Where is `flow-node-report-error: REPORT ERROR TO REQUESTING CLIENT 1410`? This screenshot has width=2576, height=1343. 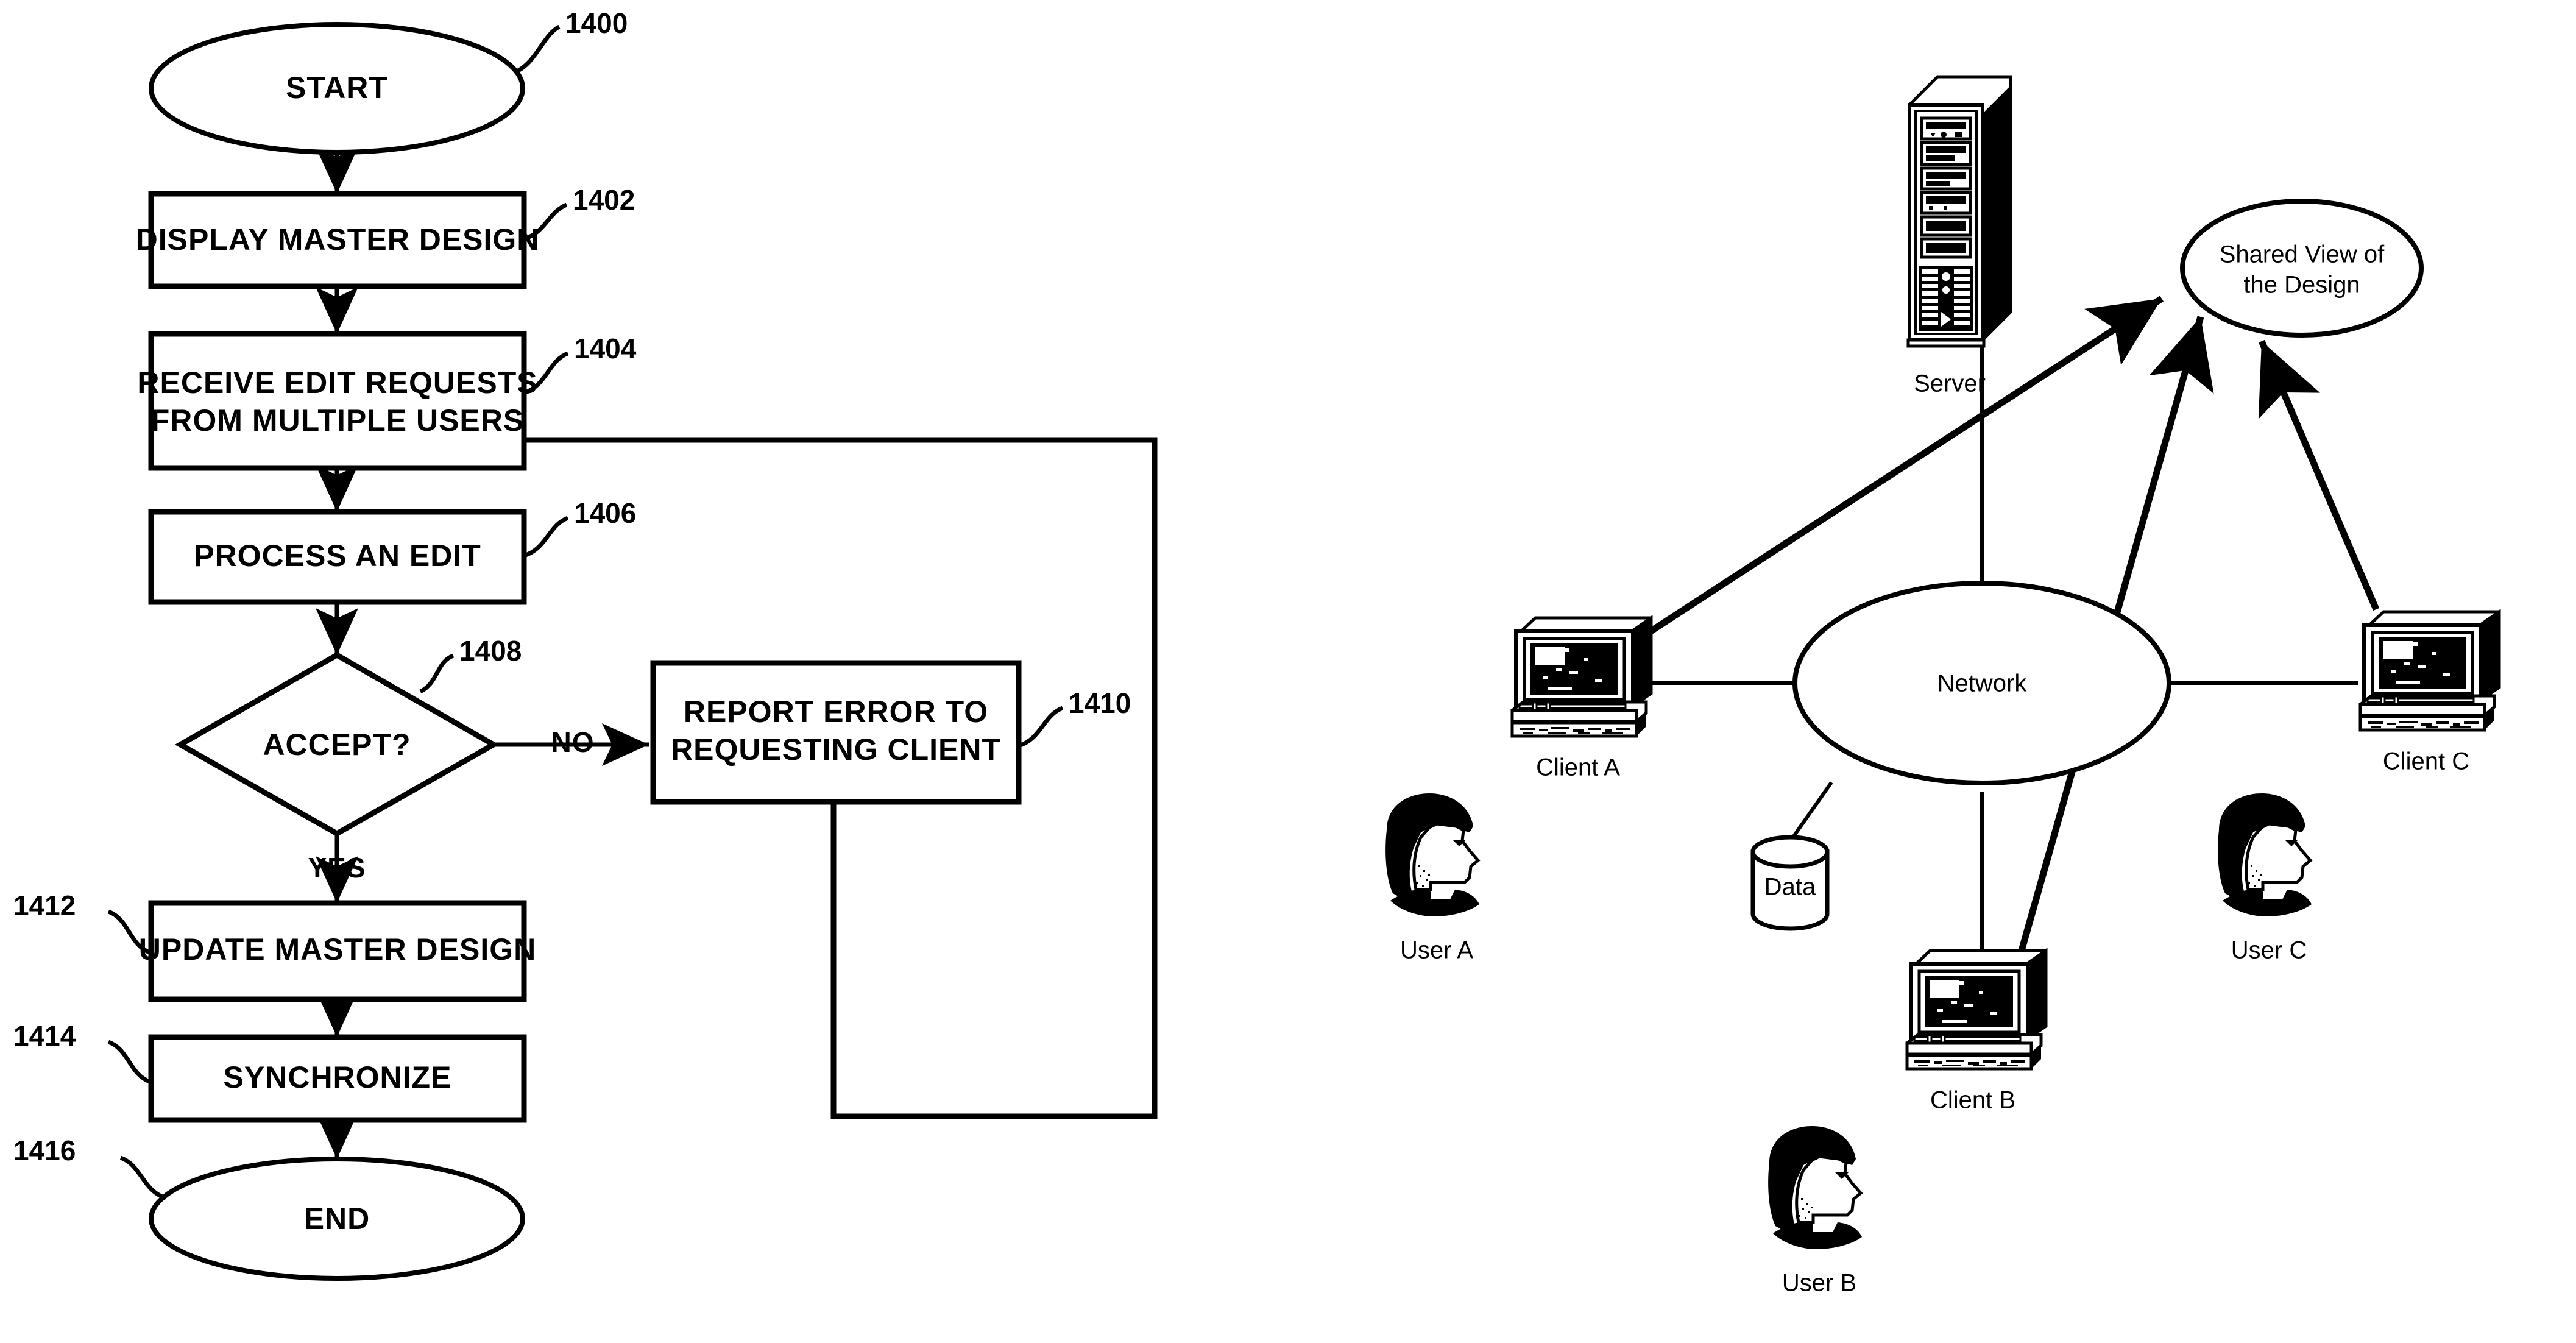
flow-node-report-error: REPORT ERROR TO REQUESTING CLIENT 1410 is located at coordinates (890, 732).